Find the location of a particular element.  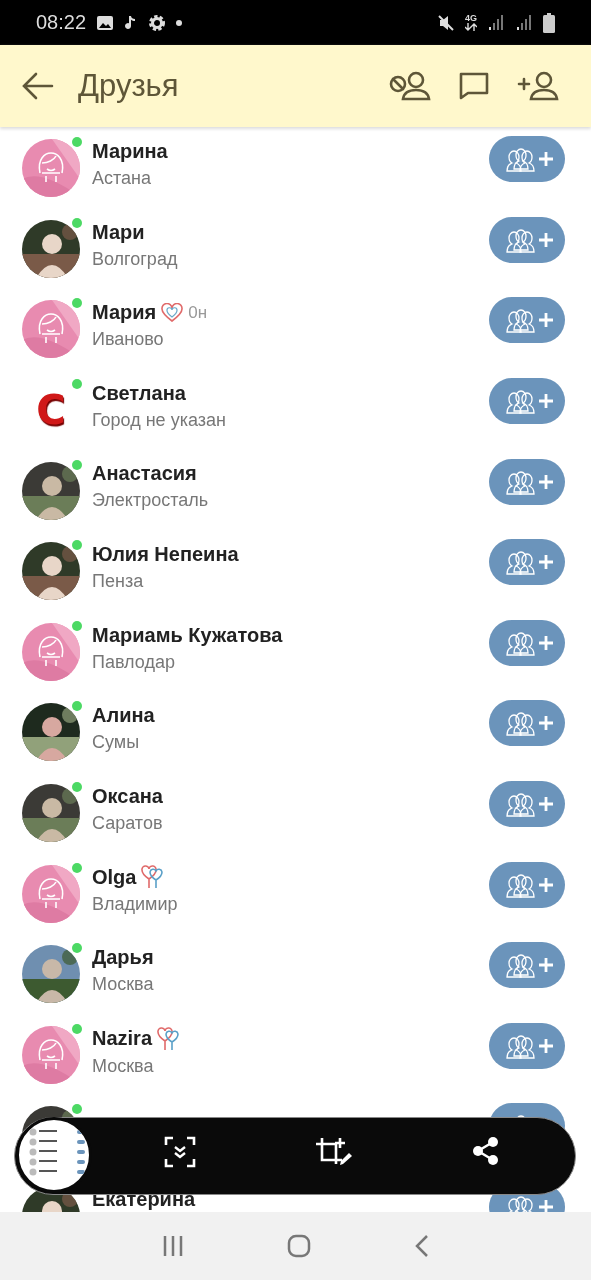

friend-city: Саратов is located at coordinates (128, 823).